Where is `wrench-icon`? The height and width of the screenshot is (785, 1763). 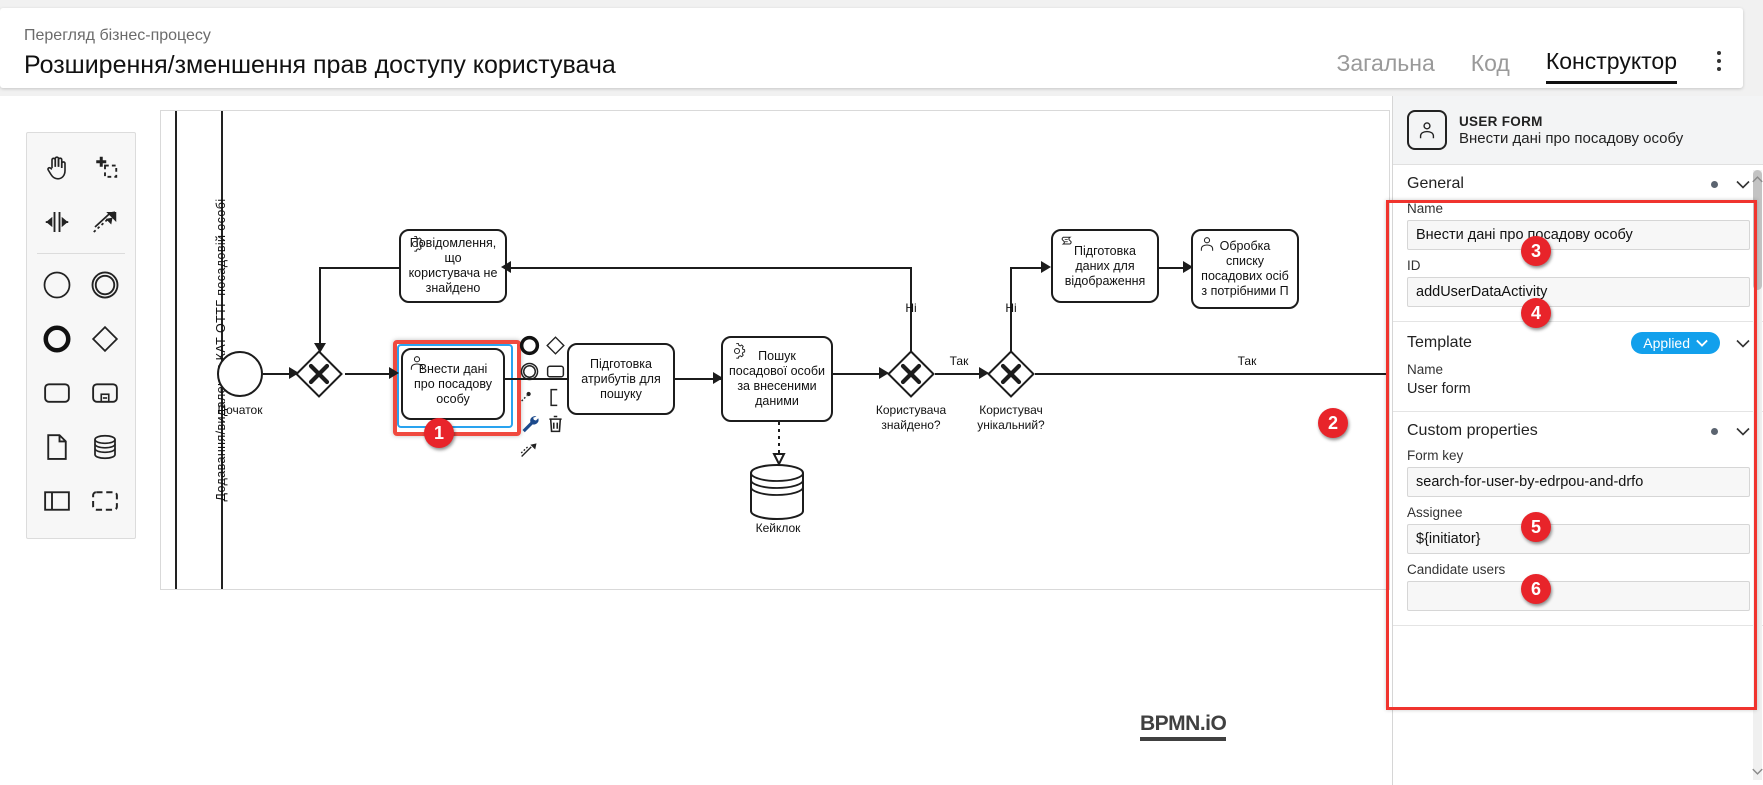
wrench-icon is located at coordinates (529, 423).